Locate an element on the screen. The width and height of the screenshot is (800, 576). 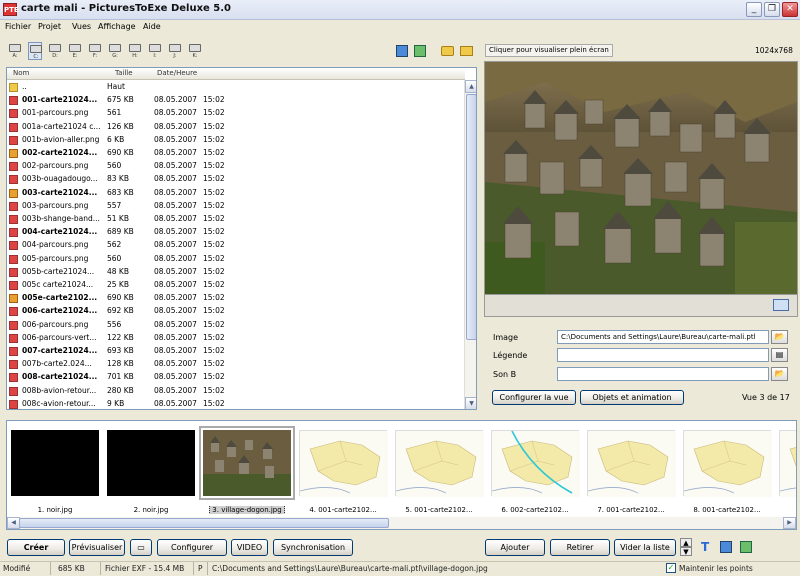
drive-i-icon: I: is located at coordinates (155, 51).